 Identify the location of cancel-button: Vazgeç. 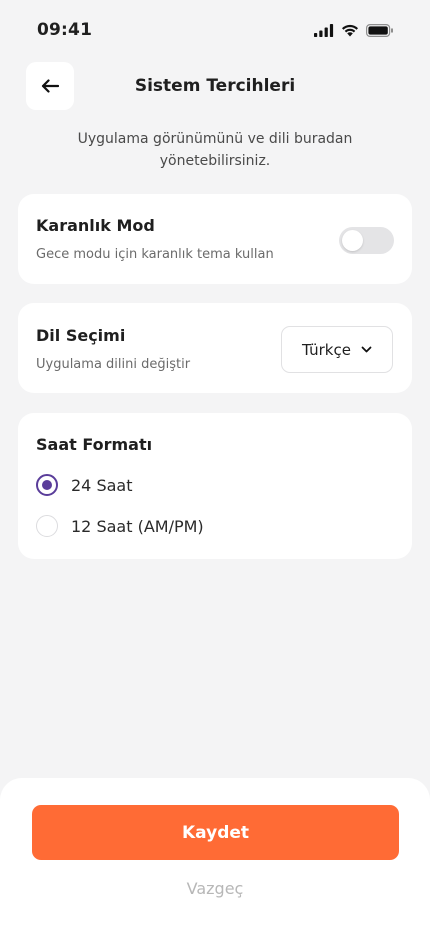
(215, 888).